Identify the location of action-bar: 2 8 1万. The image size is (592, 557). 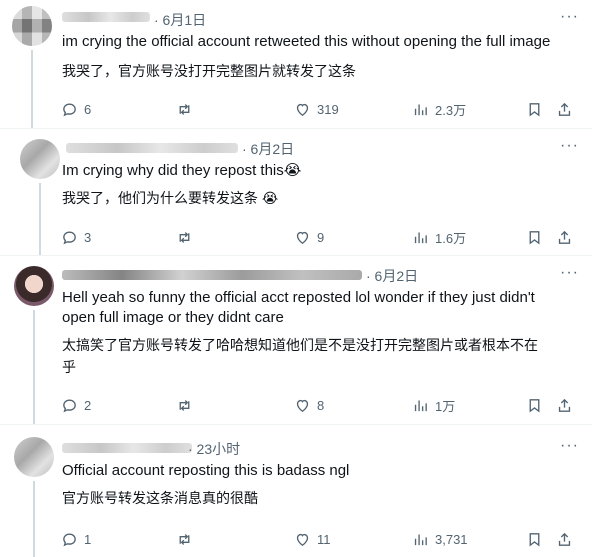
(317, 405).